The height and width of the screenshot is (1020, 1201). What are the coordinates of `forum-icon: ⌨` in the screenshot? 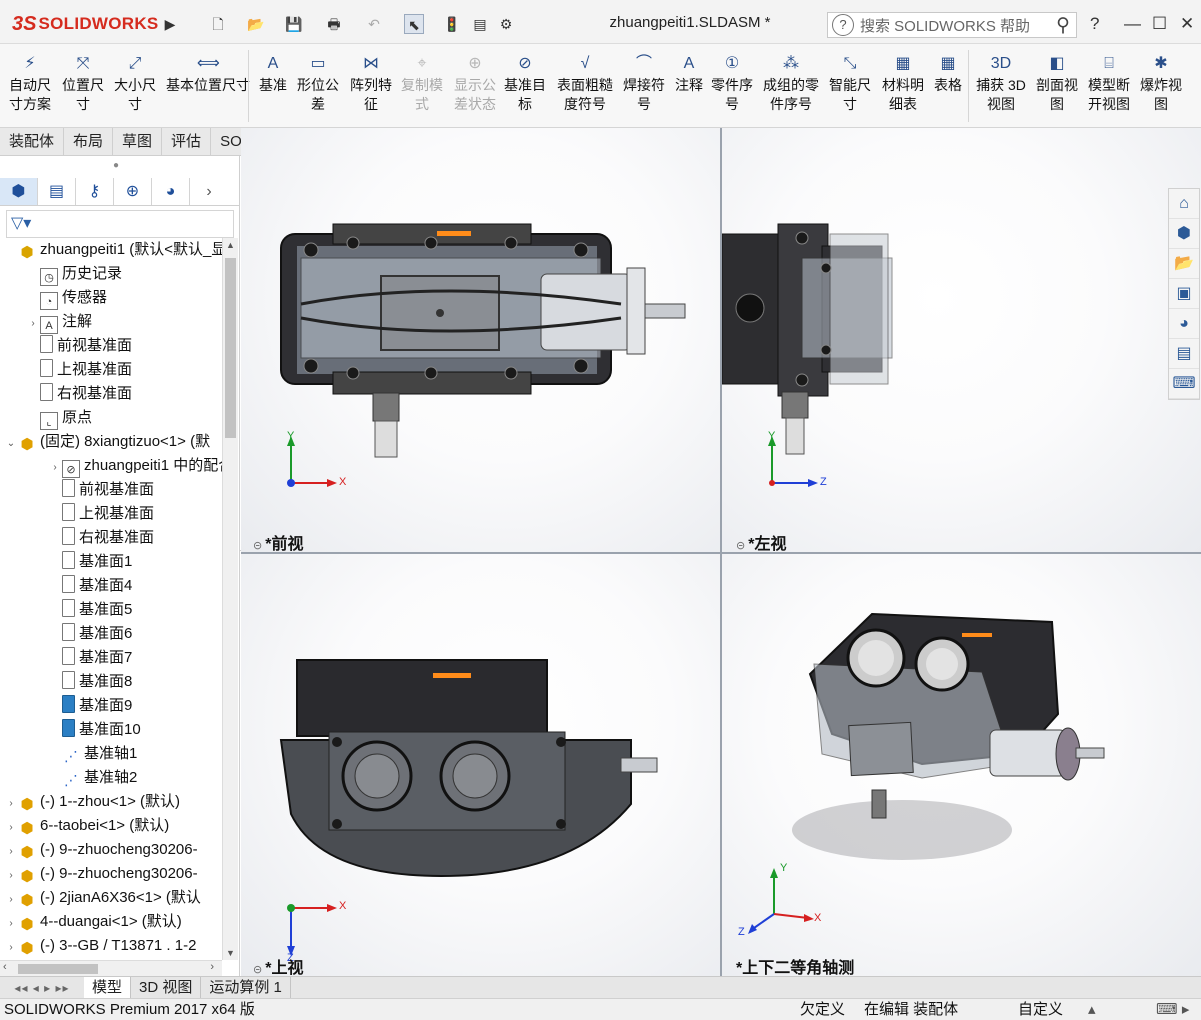 It's located at (1184, 384).